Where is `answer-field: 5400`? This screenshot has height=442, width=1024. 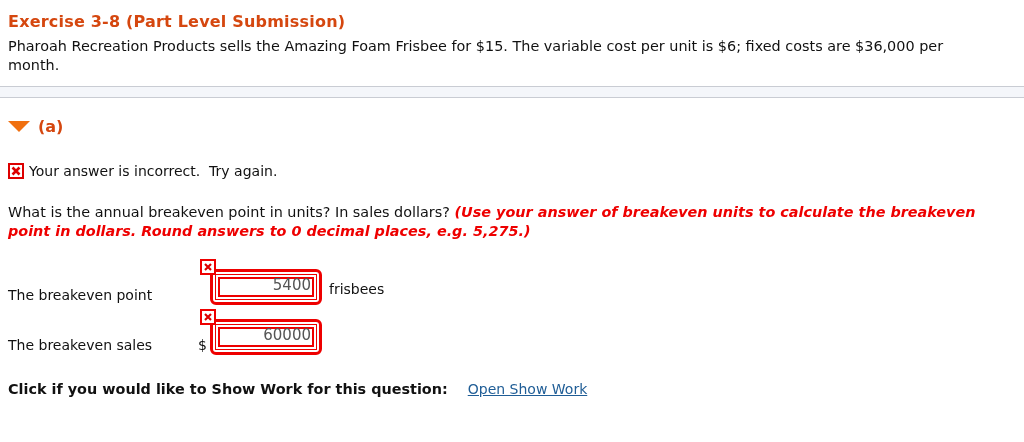 answer-field: 5400 is located at coordinates (266, 287).